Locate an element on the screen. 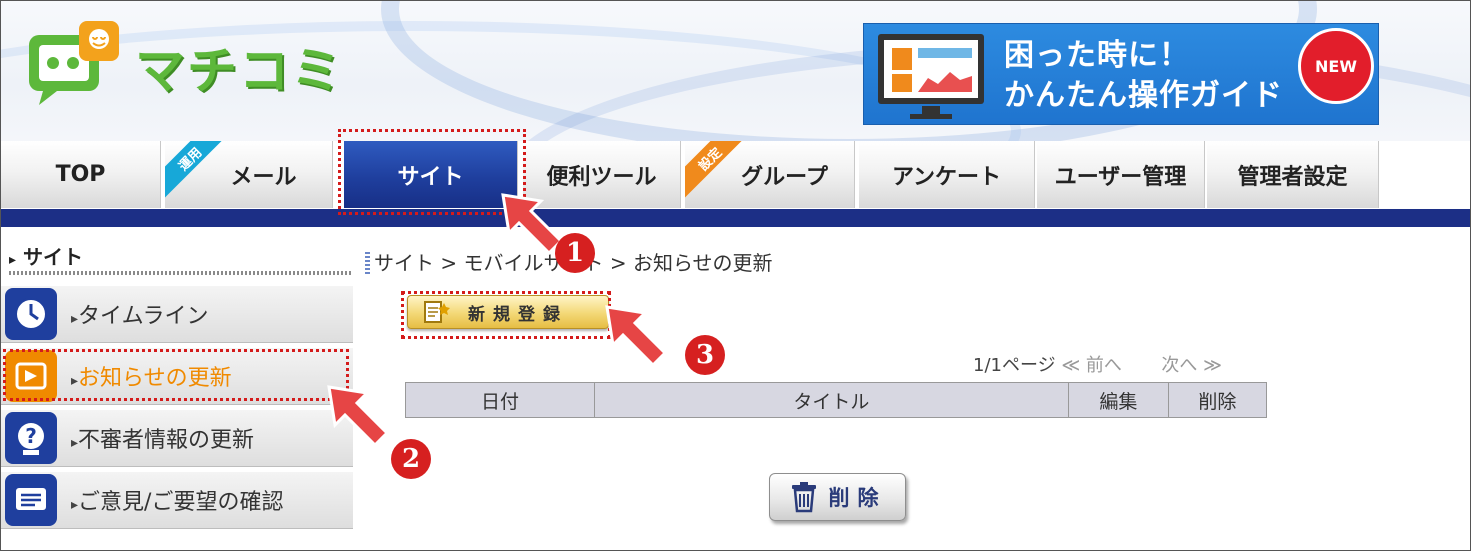 This screenshot has height=551, width=1471. annotation-arrow-3-icon is located at coordinates (636, 336).